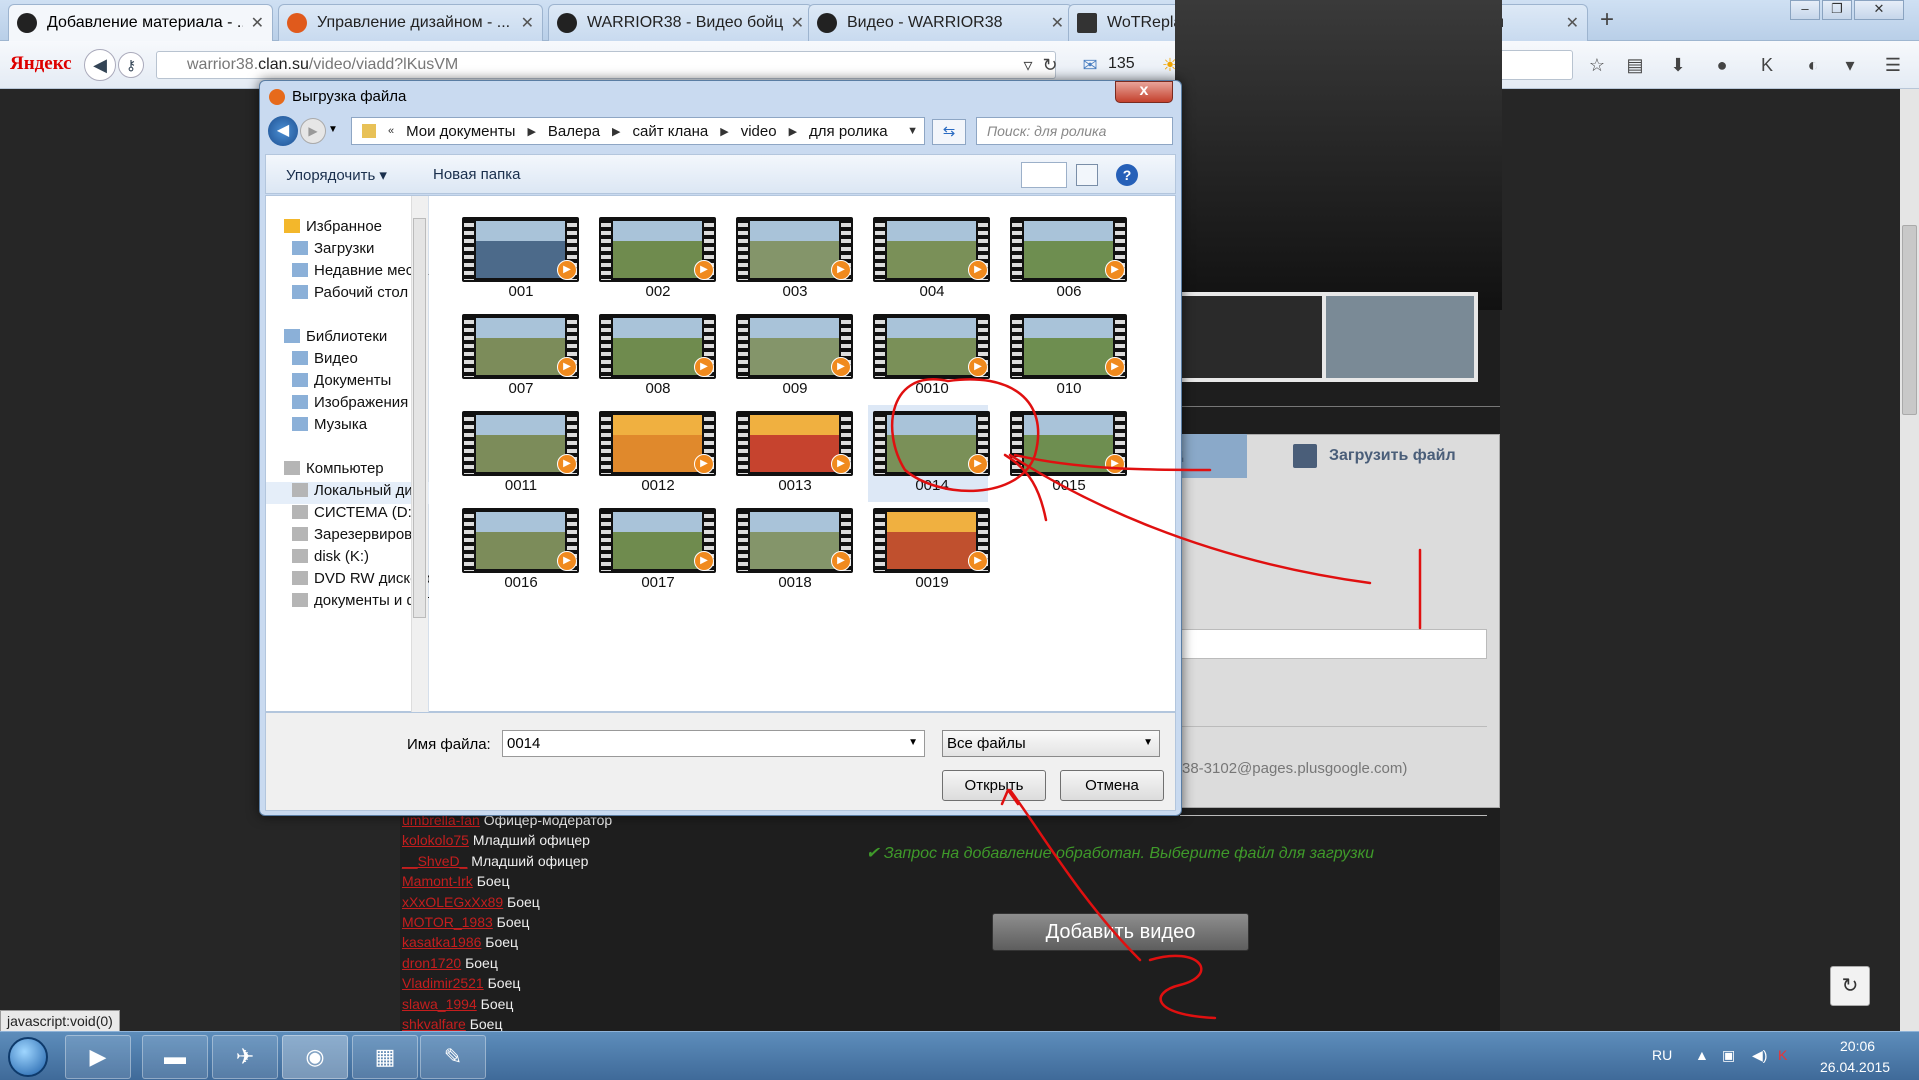 The width and height of the screenshot is (1919, 1080). Describe the element at coordinates (848, 131) in the screenshot. I see `breadcrumb-item: для ролика` at that location.